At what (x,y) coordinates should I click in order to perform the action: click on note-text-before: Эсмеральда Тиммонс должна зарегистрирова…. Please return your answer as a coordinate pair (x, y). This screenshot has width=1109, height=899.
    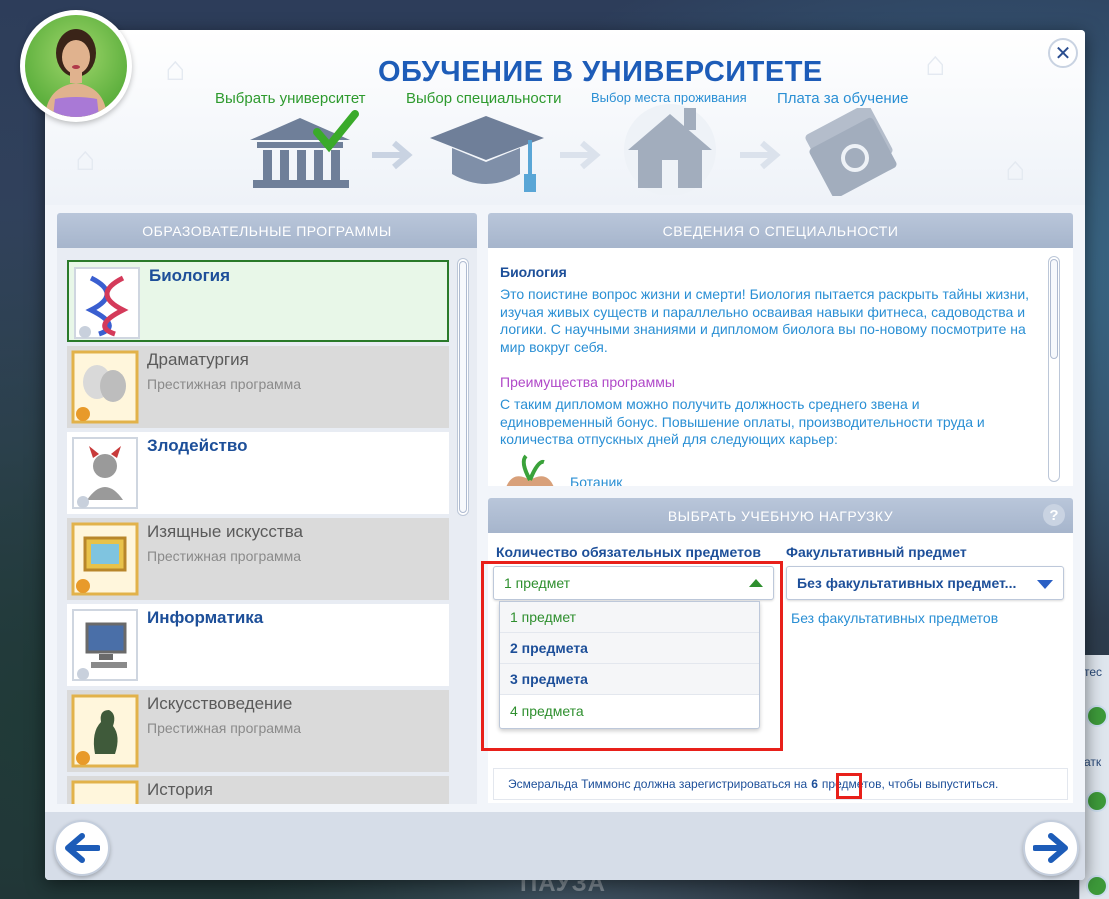
    Looking at the image, I should click on (658, 784).